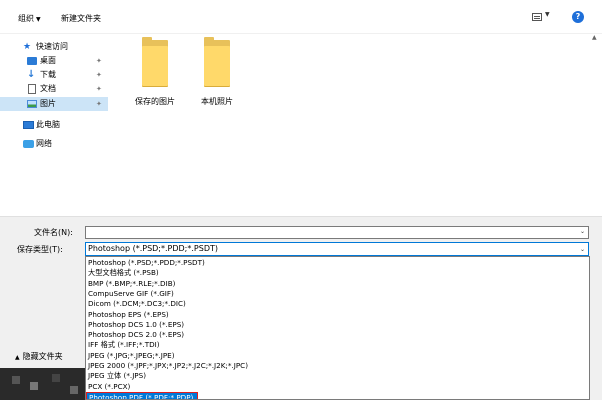 Image resolution: width=602 pixels, height=400 pixels. I want to click on savetype-select: Photoshop (*.PSD;*.PDD;*.PSDT) ⌄, so click(337, 249).